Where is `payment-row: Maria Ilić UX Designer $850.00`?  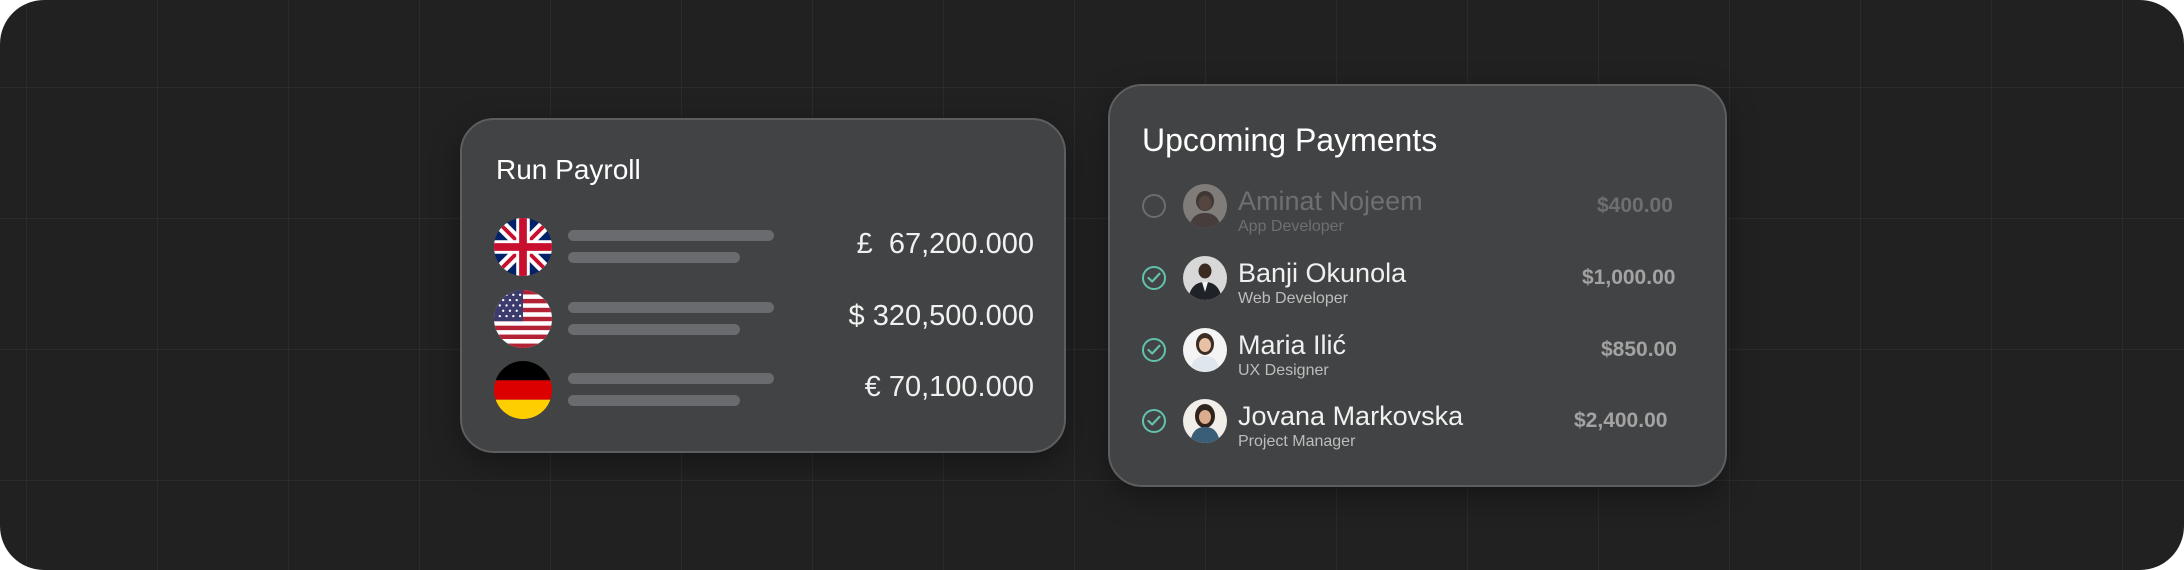
payment-row: Maria Ilić UX Designer $850.00 is located at coordinates (1412, 359).